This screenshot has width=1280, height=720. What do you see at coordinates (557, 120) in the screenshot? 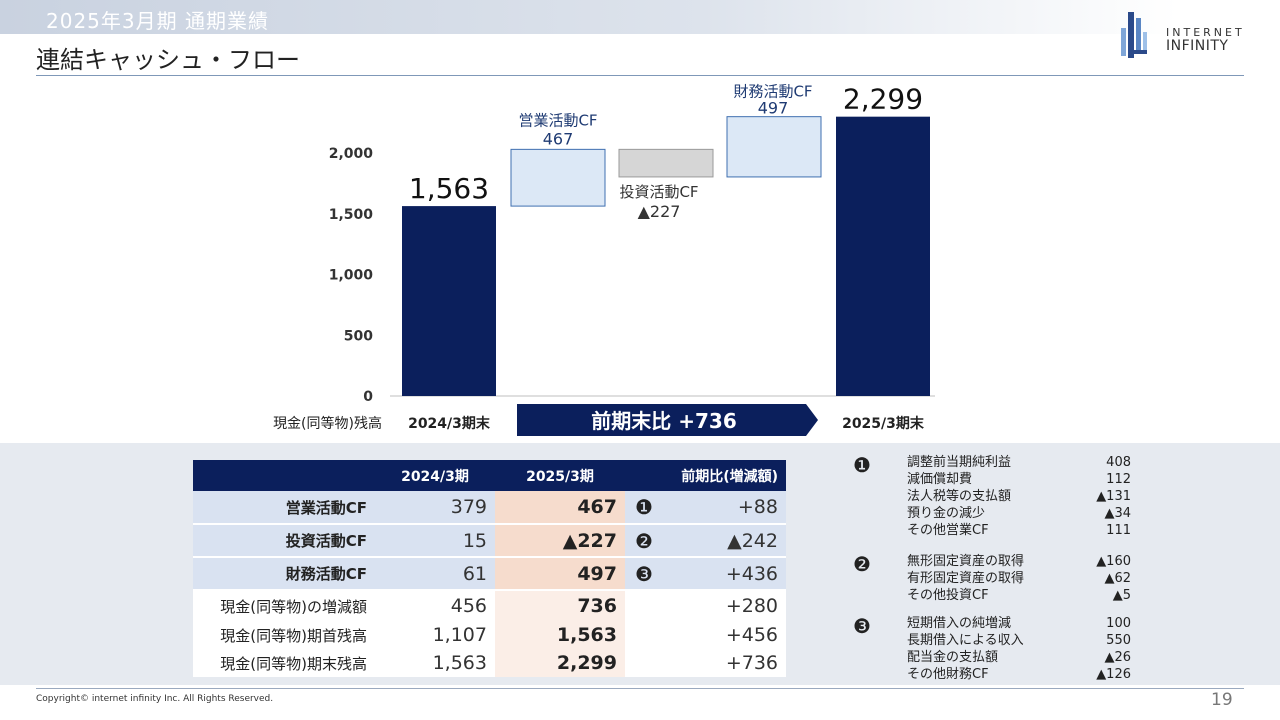
I see `data-label-name: 営業活動CF` at bounding box center [557, 120].